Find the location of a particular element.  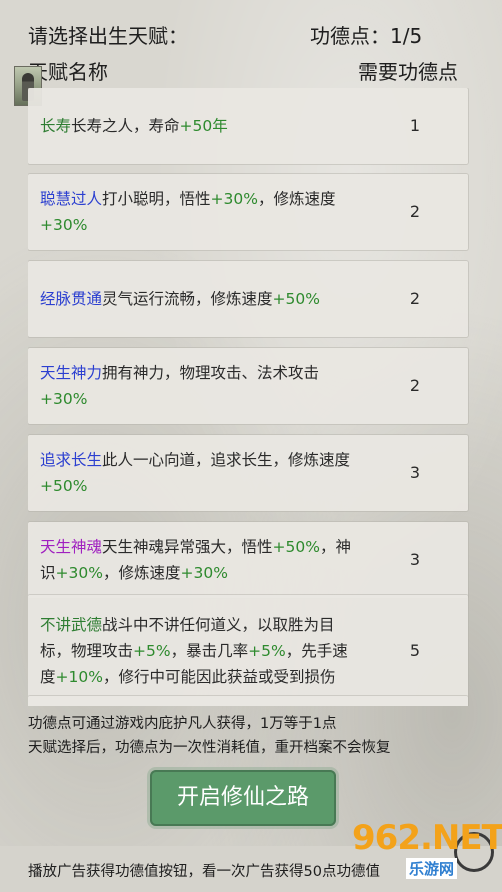

talent-text: ，暴击几率 is located at coordinates (209, 651).